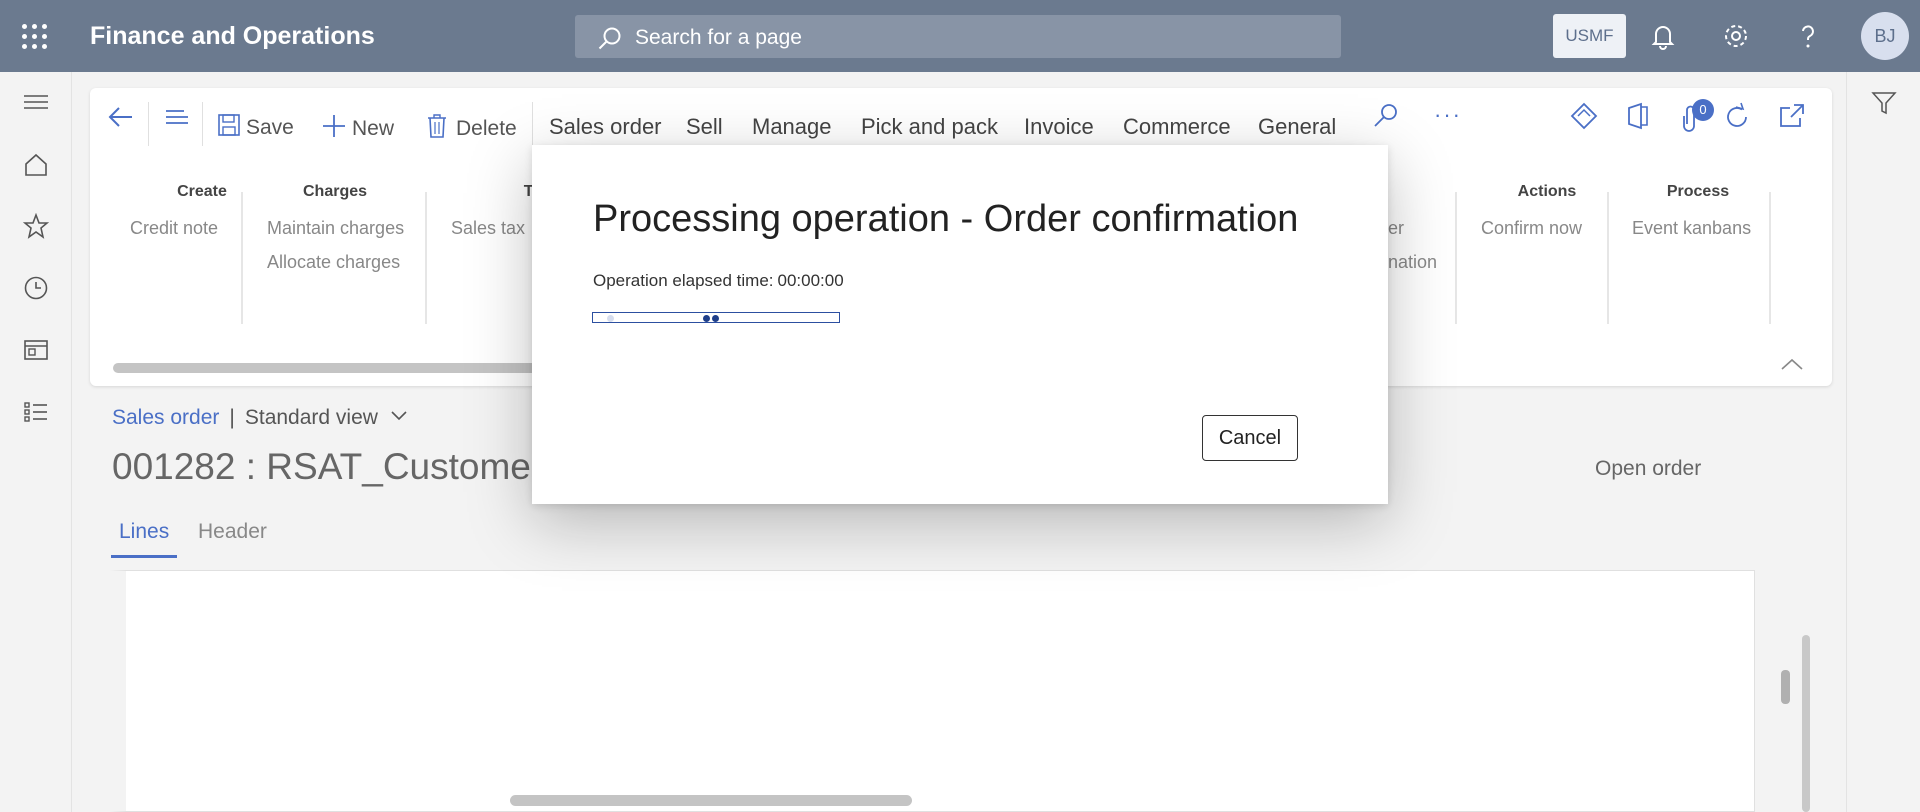 The height and width of the screenshot is (812, 1920). Describe the element at coordinates (202, 191) in the screenshot. I see `group-title-create: Create` at that location.